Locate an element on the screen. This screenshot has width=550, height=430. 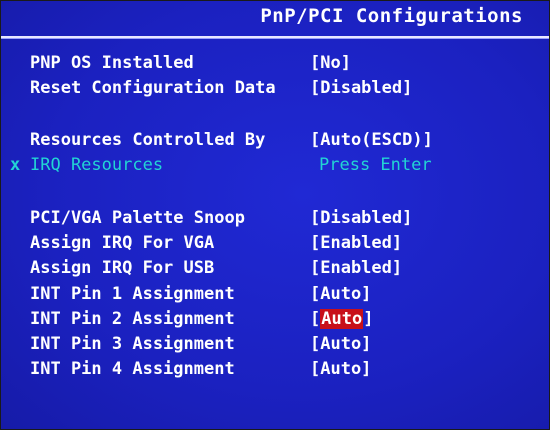
setting-int-pin-2-assignment: INT Pin 2 Assignment [Auto] is located at coordinates (275, 321).